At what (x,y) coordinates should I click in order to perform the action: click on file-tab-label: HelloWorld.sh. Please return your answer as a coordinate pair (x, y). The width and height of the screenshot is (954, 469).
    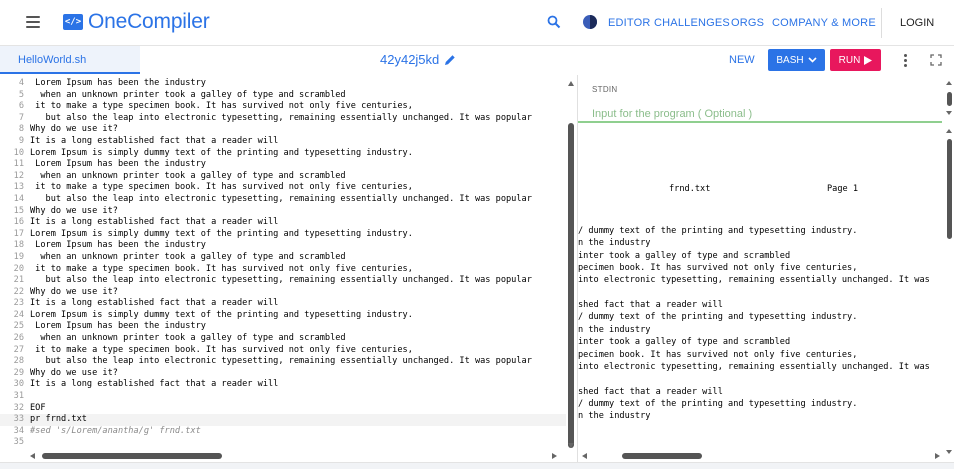
    Looking at the image, I should click on (52, 60).